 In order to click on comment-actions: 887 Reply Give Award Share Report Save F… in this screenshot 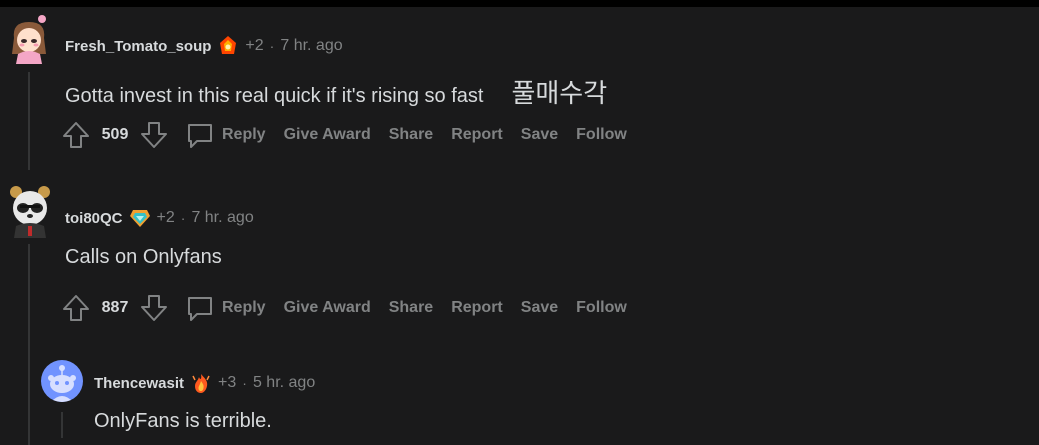, I will do `click(343, 308)`.